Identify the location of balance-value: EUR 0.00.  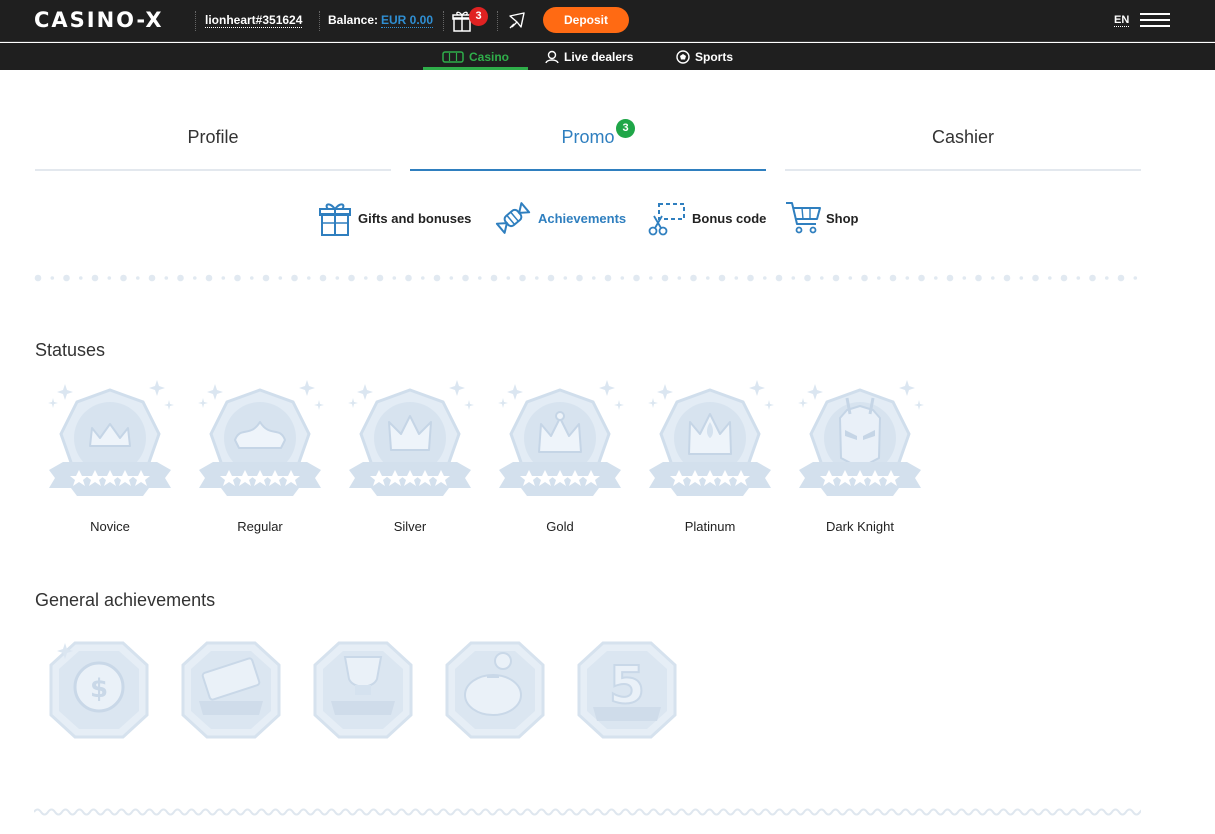
(407, 20).